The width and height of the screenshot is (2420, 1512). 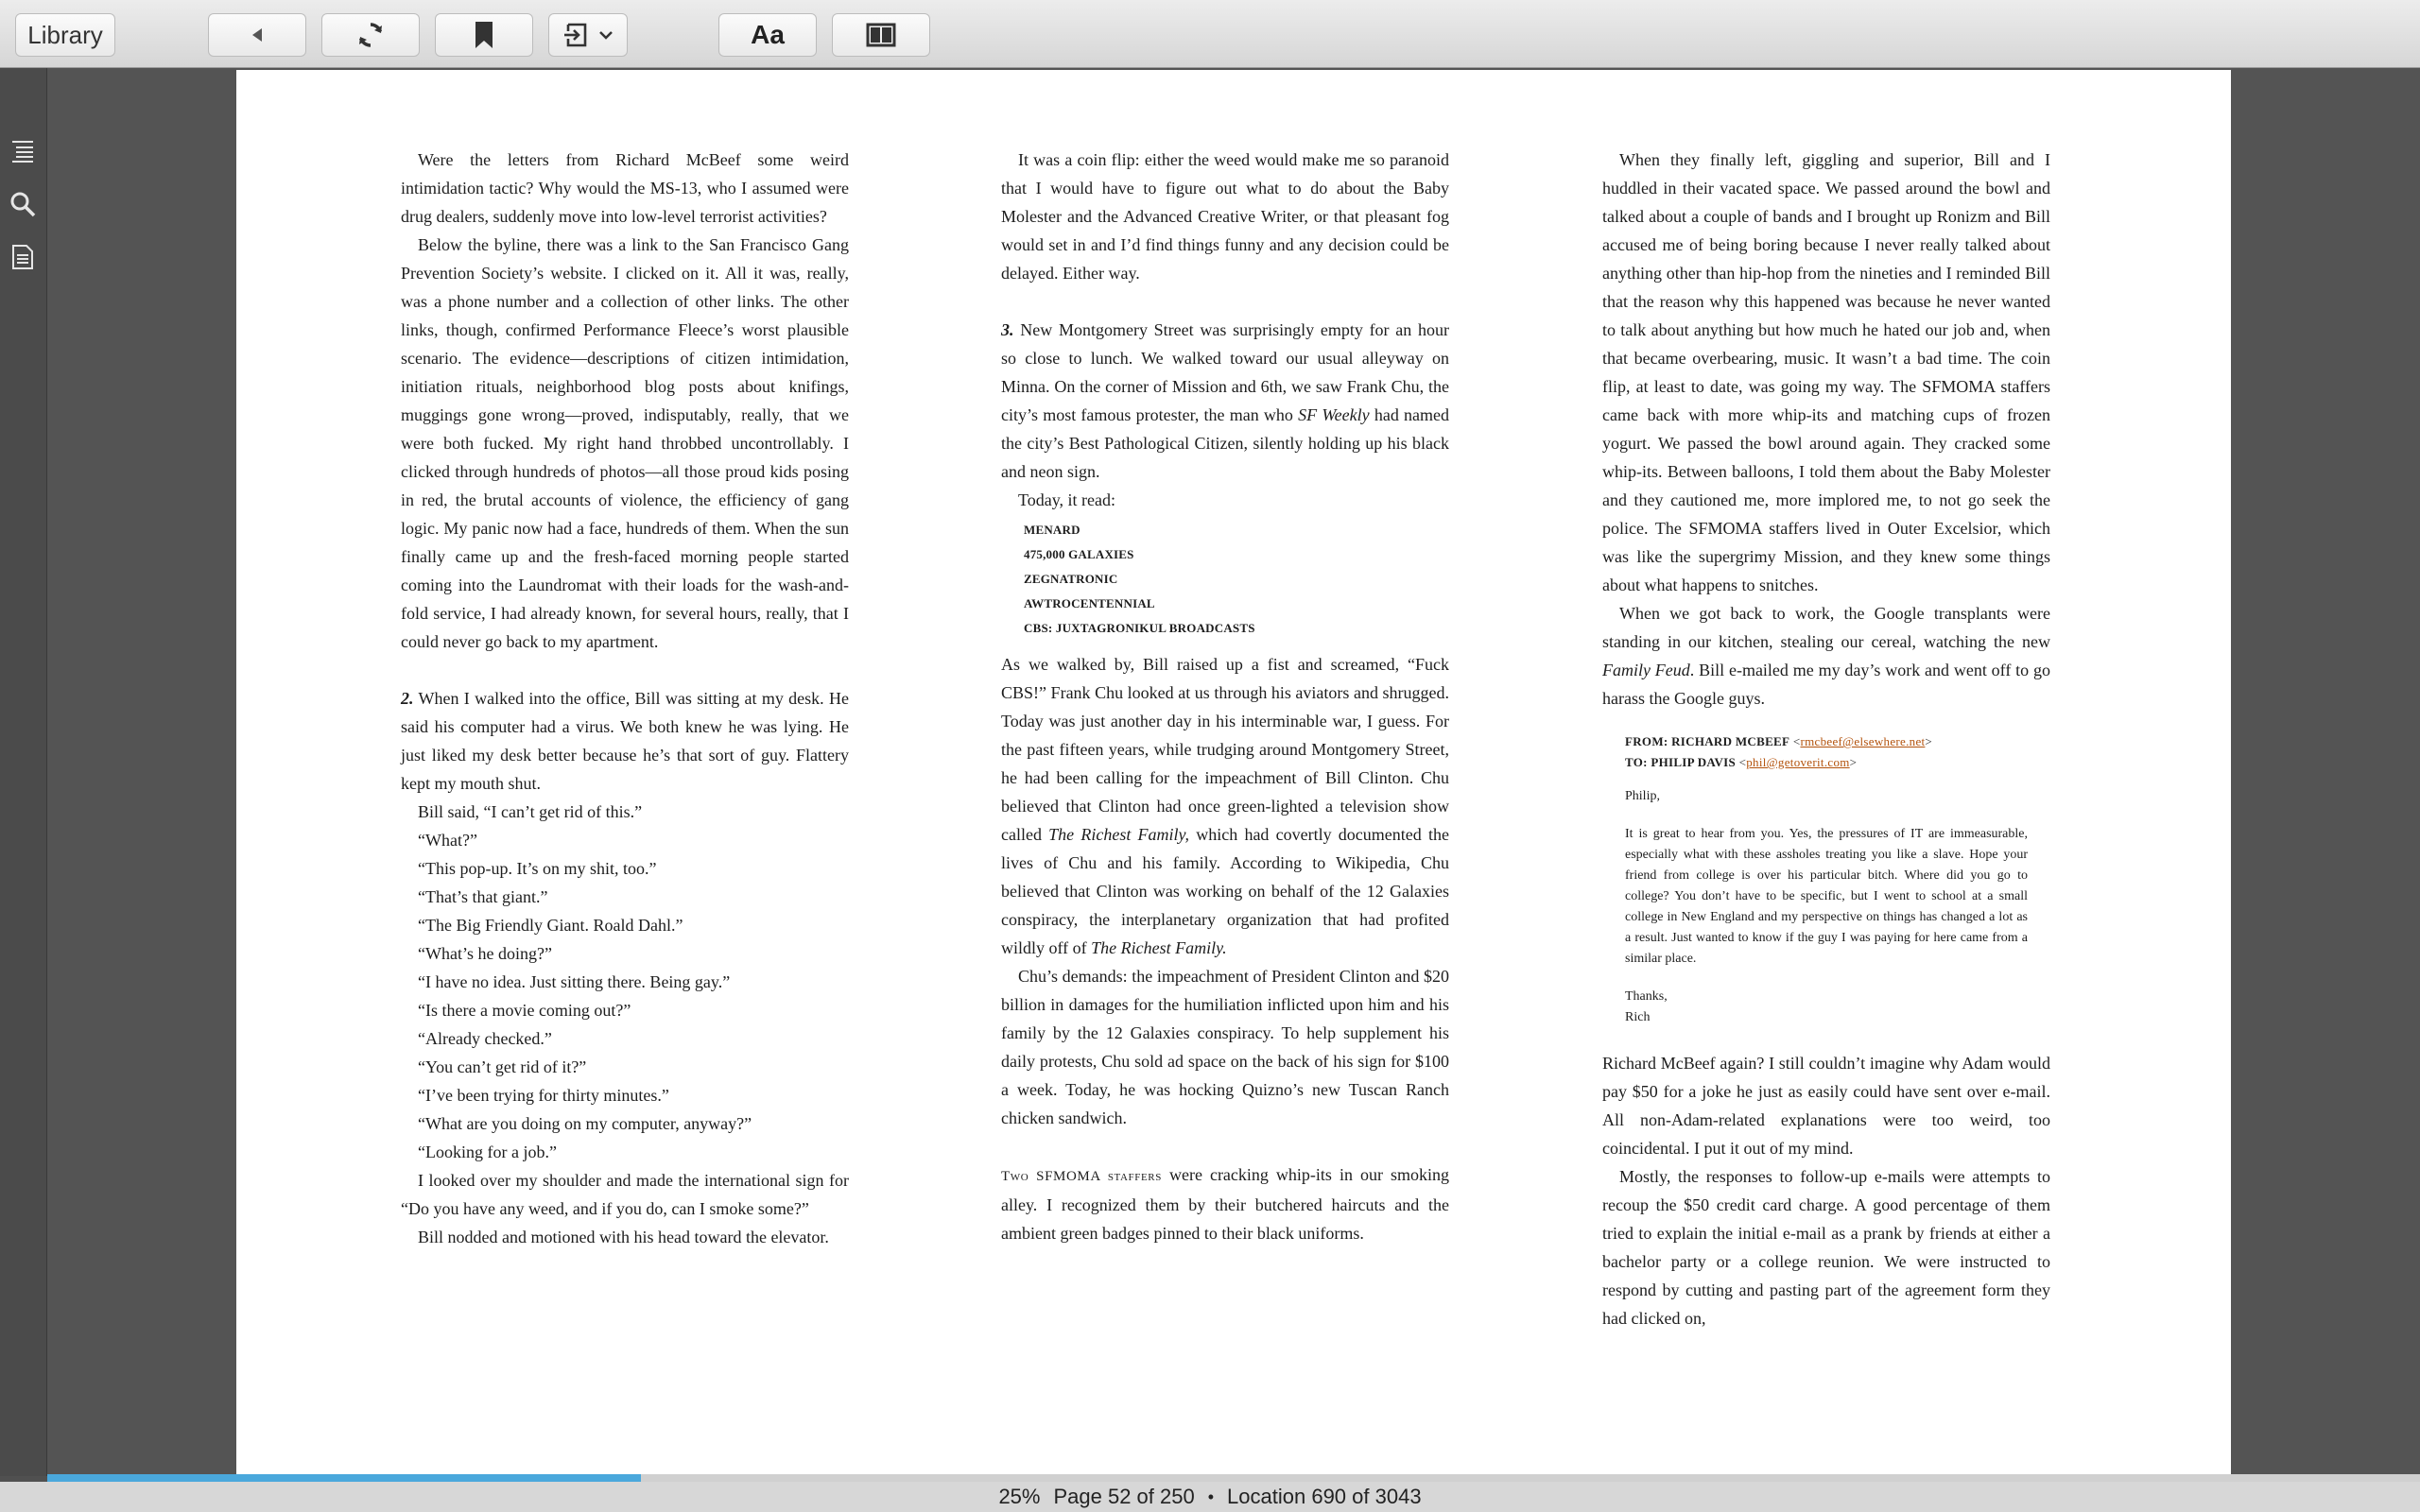 What do you see at coordinates (1324, 1496) in the screenshot?
I see `location-indicator: Location 690 of 3043` at bounding box center [1324, 1496].